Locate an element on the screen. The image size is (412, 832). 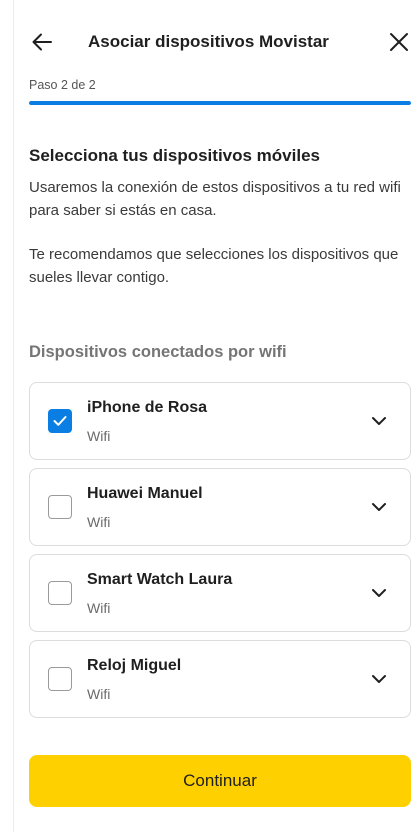
close-button is located at coordinates (399, 42).